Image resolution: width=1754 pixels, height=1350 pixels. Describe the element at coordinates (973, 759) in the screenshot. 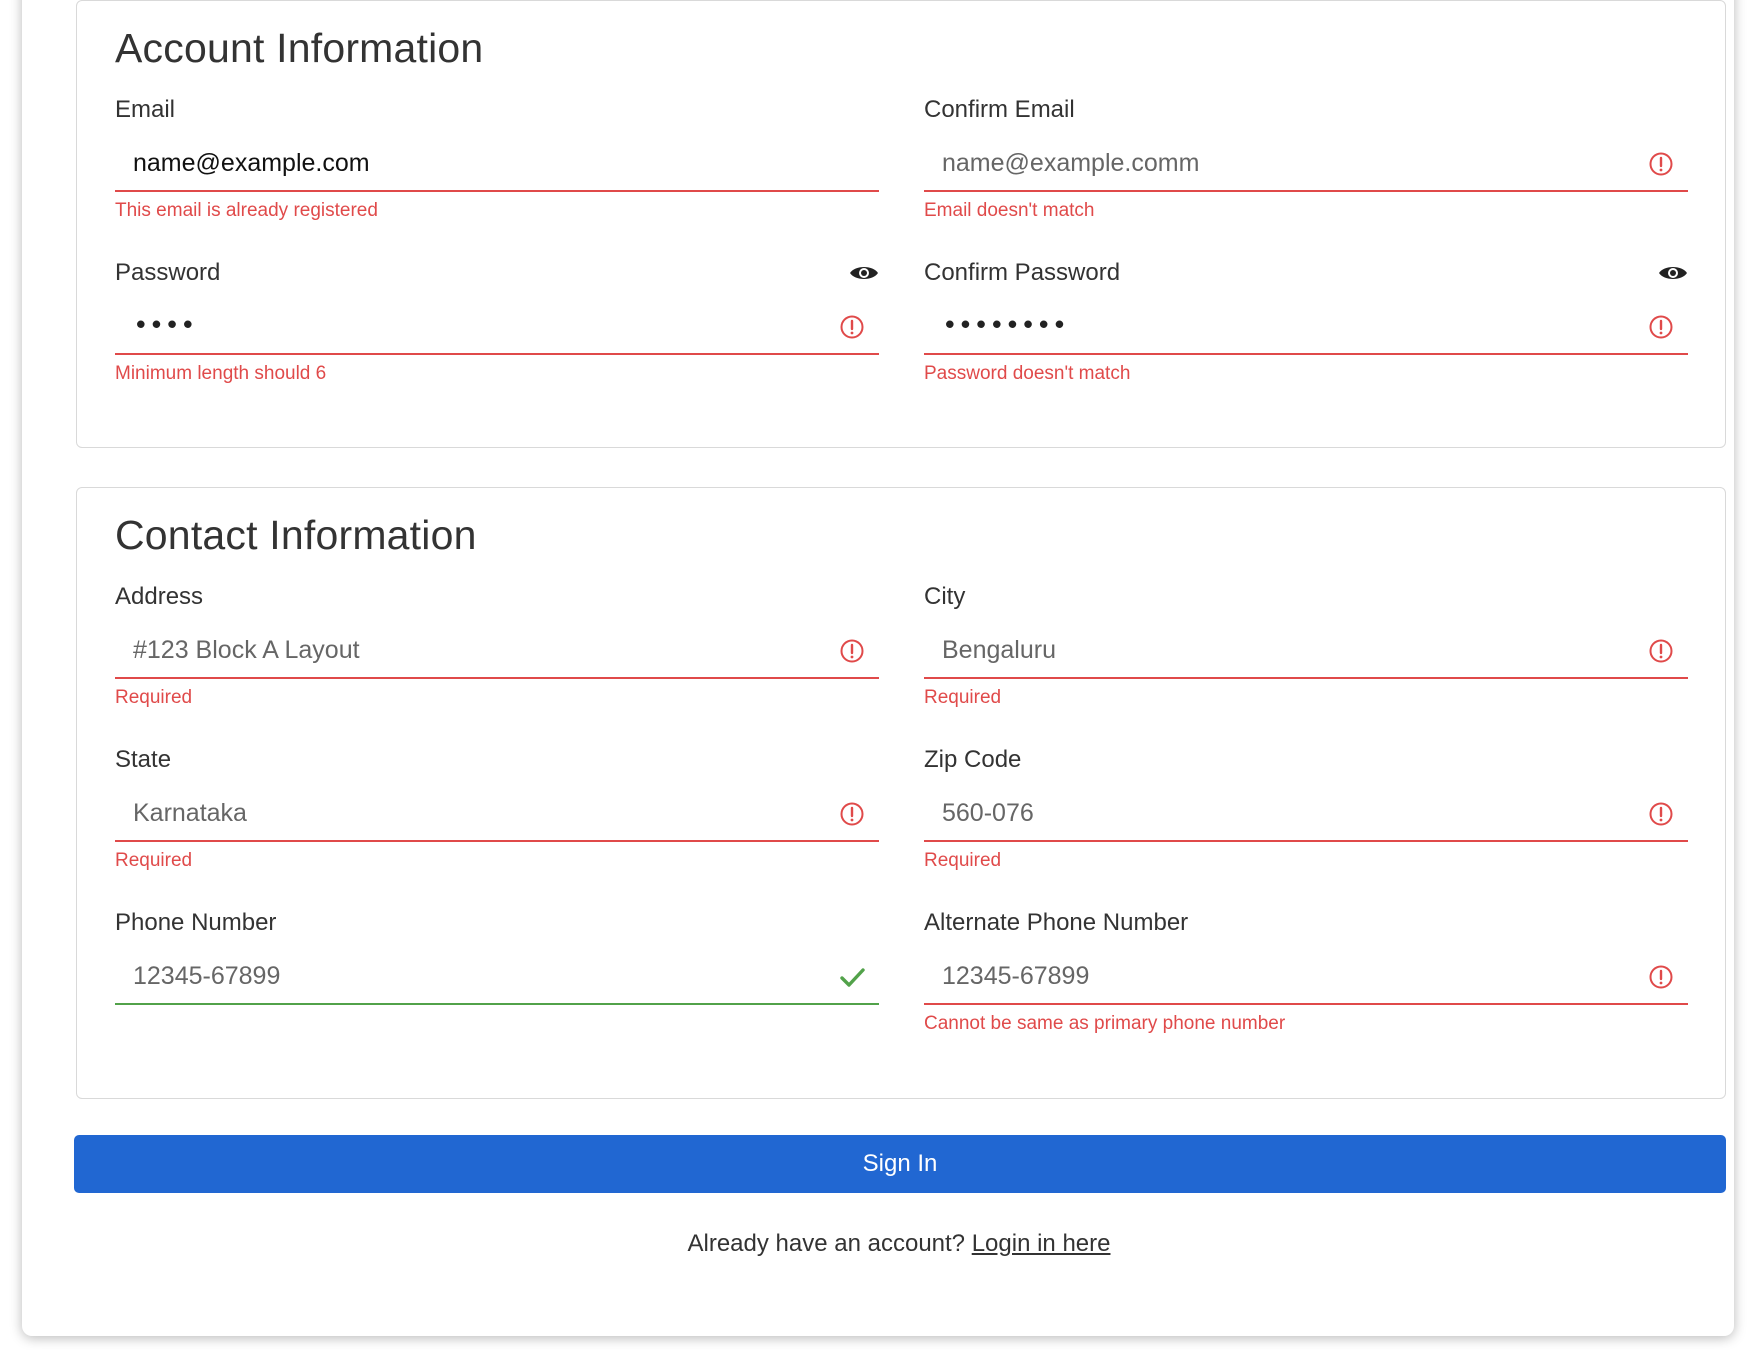

I see `zip-code-label: Zip Code` at that location.